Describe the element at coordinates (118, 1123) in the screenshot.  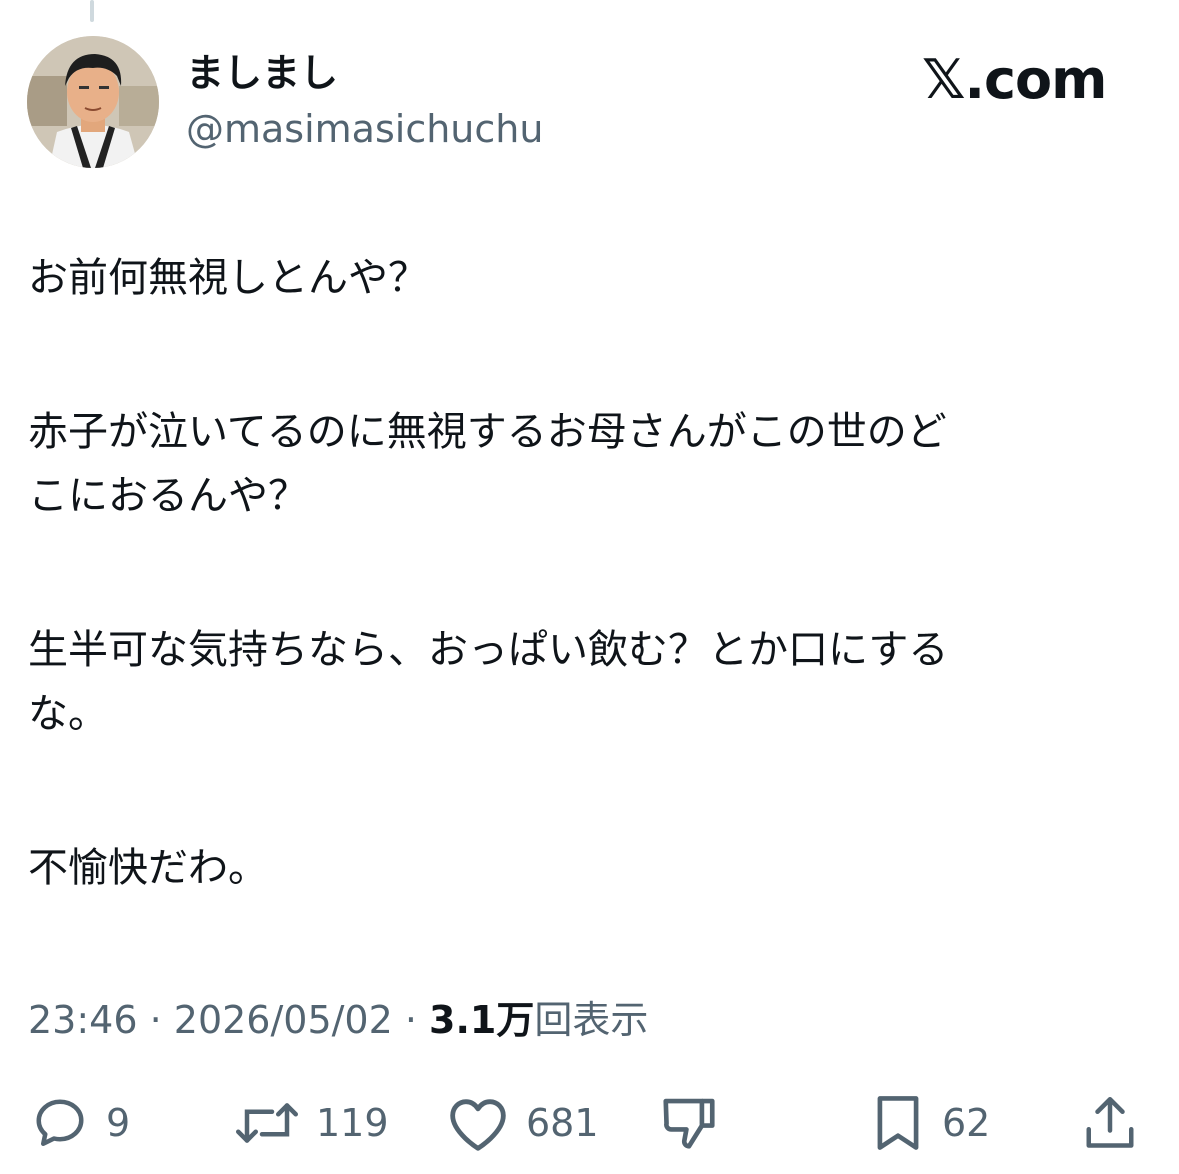
I see `reply-count: 9` at that location.